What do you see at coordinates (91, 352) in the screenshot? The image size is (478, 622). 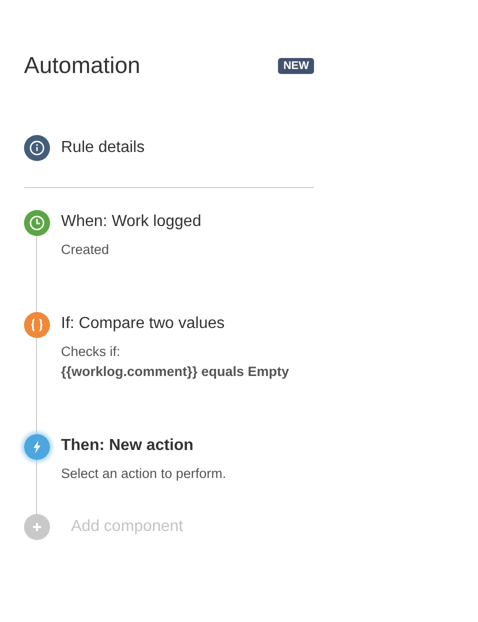 I see `step-description: Checks if:` at bounding box center [91, 352].